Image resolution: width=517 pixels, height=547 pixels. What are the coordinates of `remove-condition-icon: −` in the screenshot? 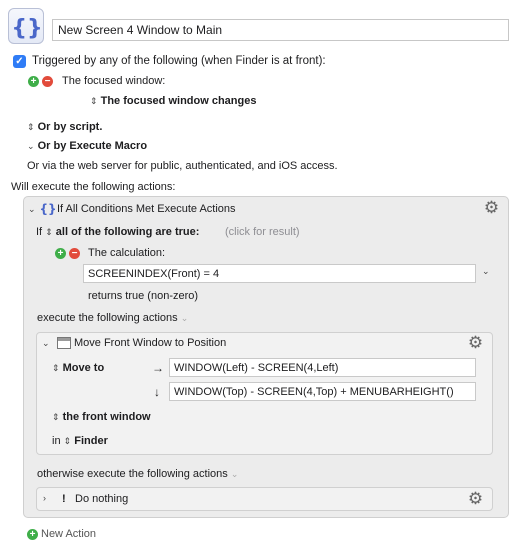 It's located at (74, 253).